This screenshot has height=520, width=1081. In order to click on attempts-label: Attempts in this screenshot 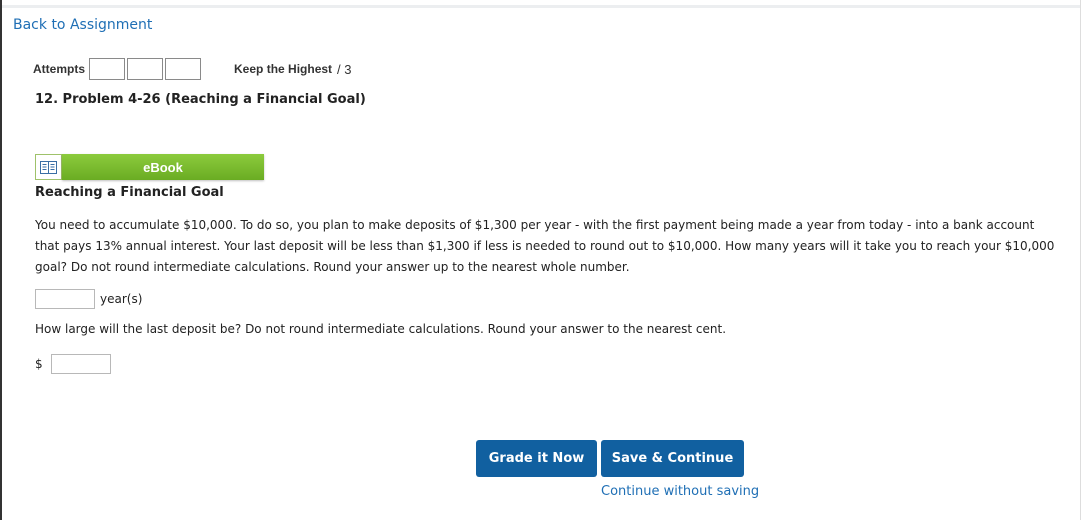, I will do `click(59, 69)`.